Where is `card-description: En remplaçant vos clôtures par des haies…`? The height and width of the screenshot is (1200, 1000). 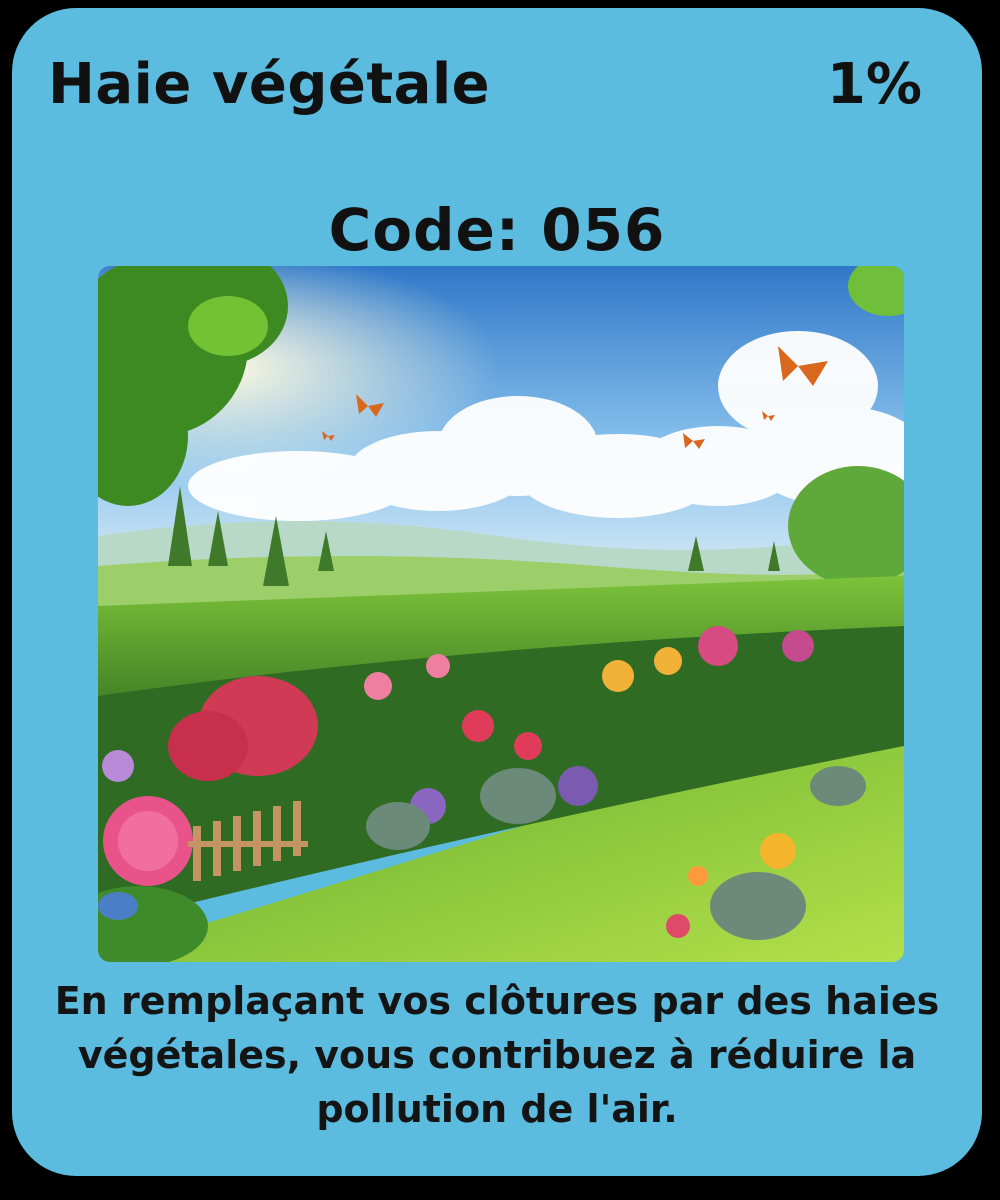
card-description: En remplaçant vos clôtures par des haies… is located at coordinates (497, 1055).